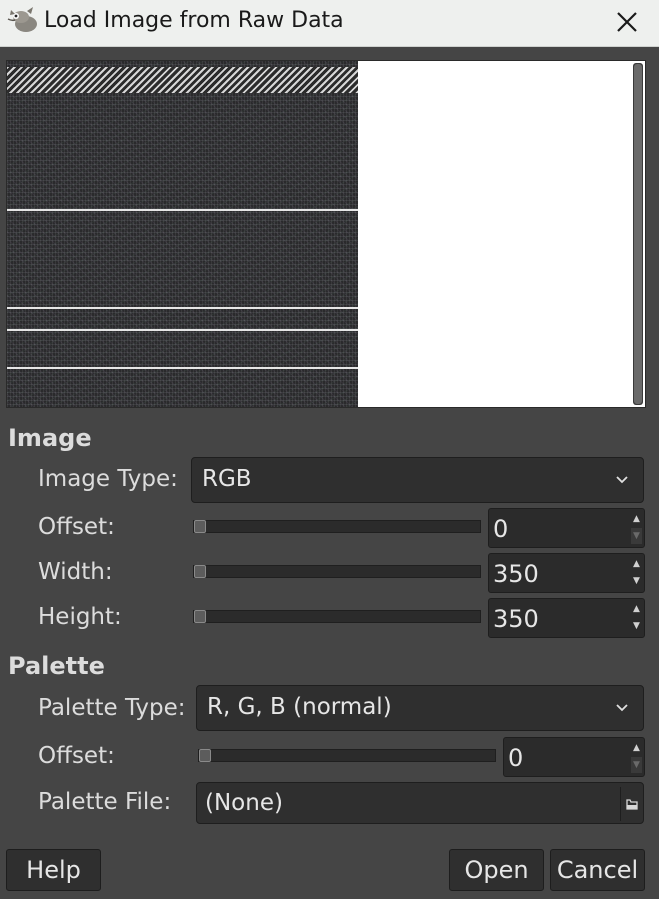 This screenshot has height=899, width=659. I want to click on preview-stripe-band, so click(182, 80).